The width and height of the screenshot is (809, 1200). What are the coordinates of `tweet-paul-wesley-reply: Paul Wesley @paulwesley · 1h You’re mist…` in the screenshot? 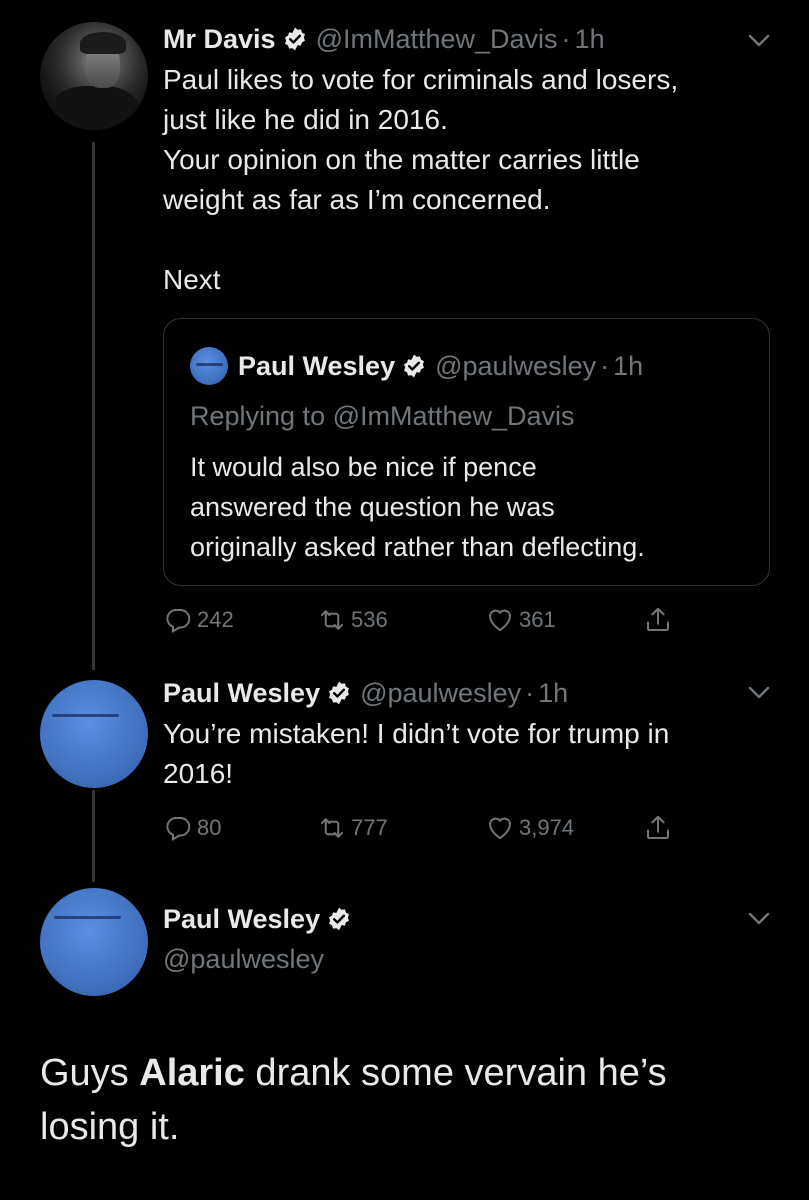 It's located at (466, 735).